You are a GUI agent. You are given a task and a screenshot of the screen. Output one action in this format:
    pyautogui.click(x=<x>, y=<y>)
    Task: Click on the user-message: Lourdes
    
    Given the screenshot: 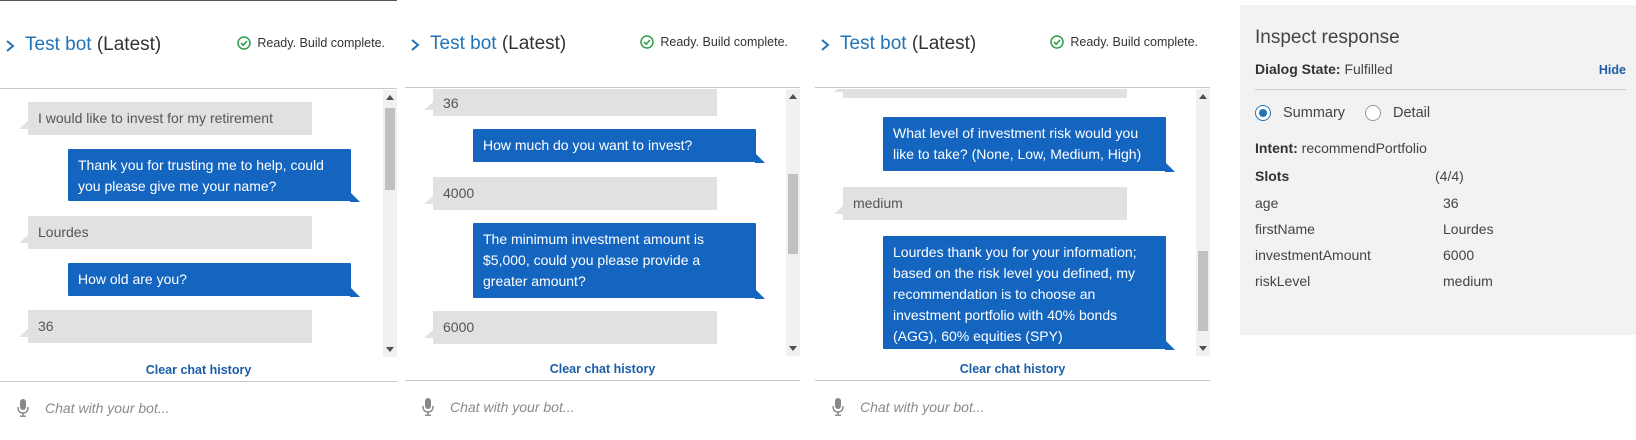 What is the action you would take?
    pyautogui.click(x=165, y=232)
    